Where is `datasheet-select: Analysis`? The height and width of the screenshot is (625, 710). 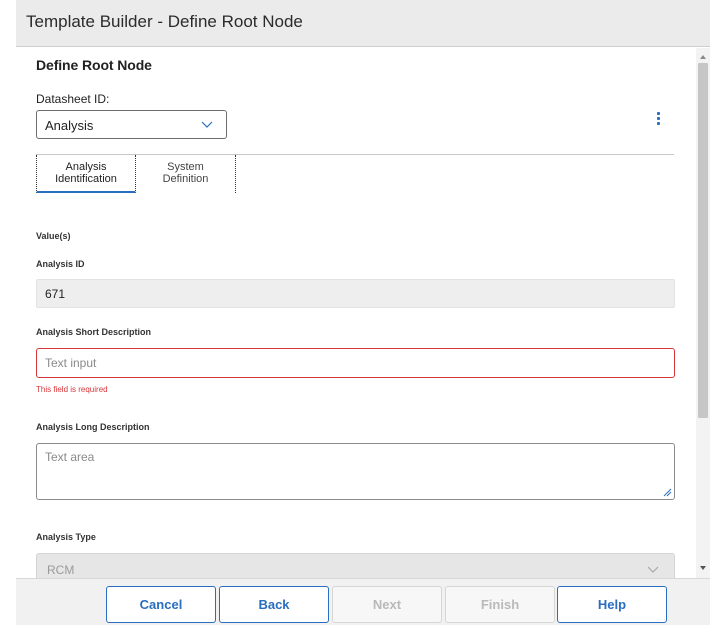 datasheet-select: Analysis is located at coordinates (131, 124).